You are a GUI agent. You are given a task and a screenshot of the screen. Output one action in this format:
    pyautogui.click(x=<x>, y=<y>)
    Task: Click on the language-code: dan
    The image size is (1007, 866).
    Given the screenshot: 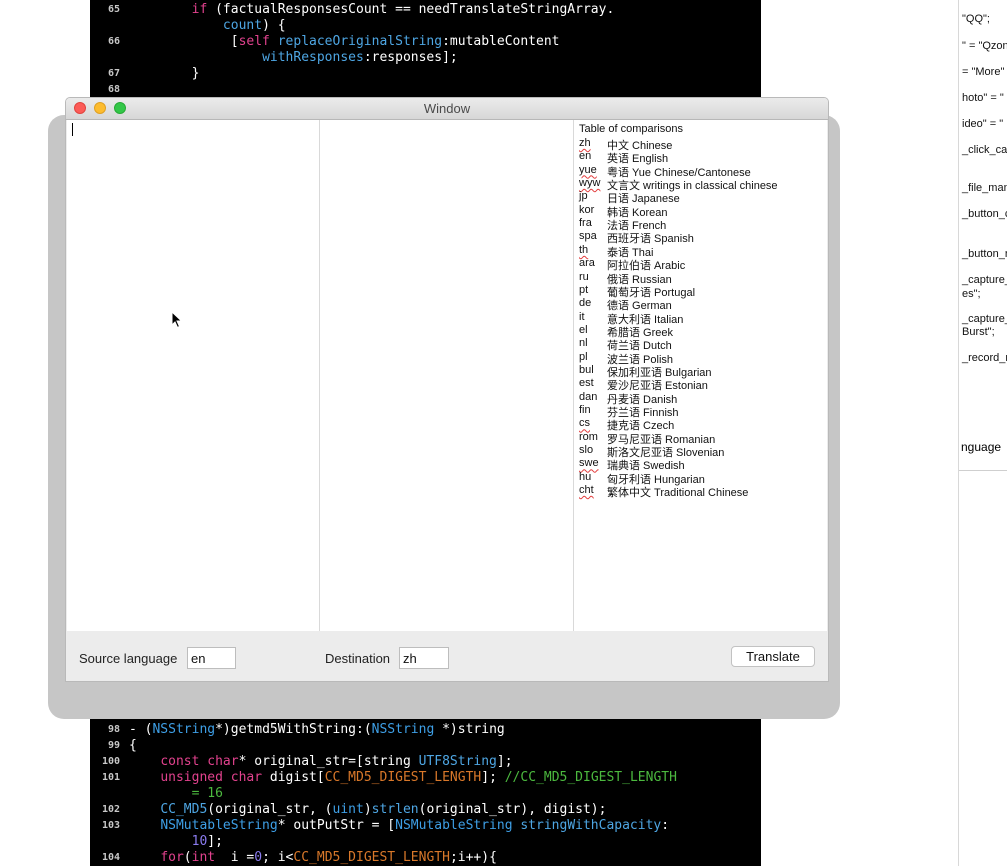 What is the action you would take?
    pyautogui.click(x=588, y=396)
    